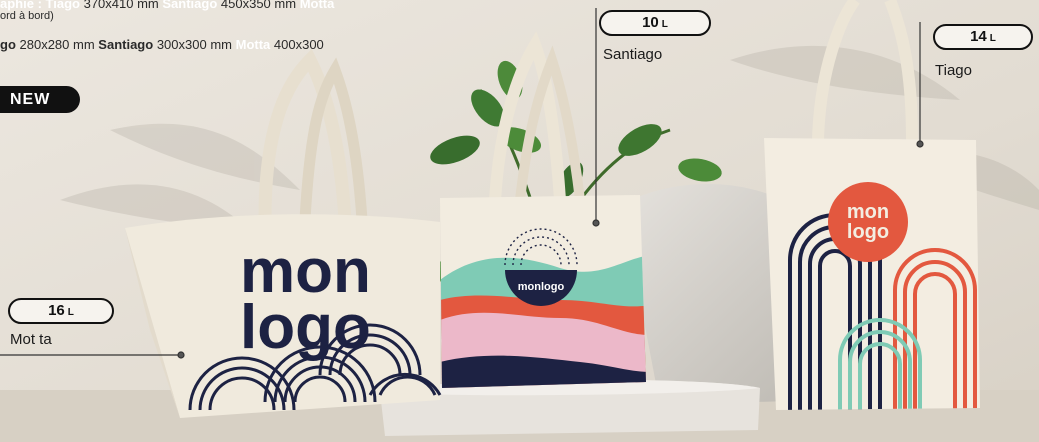 This screenshot has height=442, width=1039. I want to click on spec-size-tiago: 370x410 mm, so click(121, 5).